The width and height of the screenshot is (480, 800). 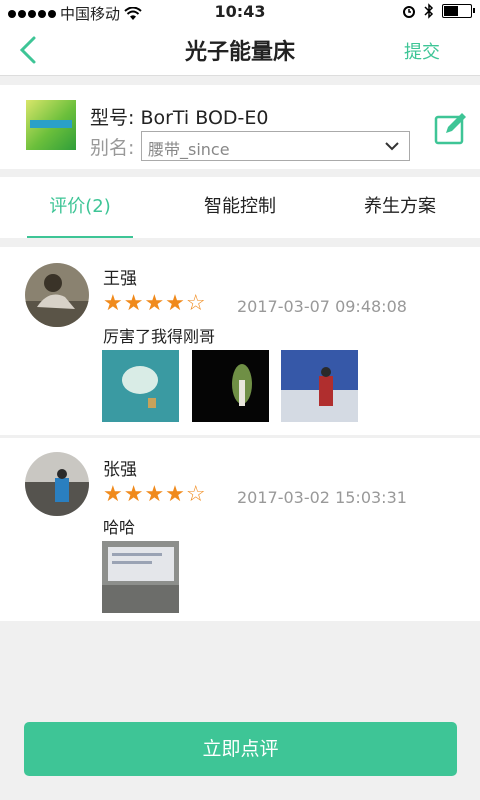 I want to click on device-thumbnail, so click(x=51, y=125).